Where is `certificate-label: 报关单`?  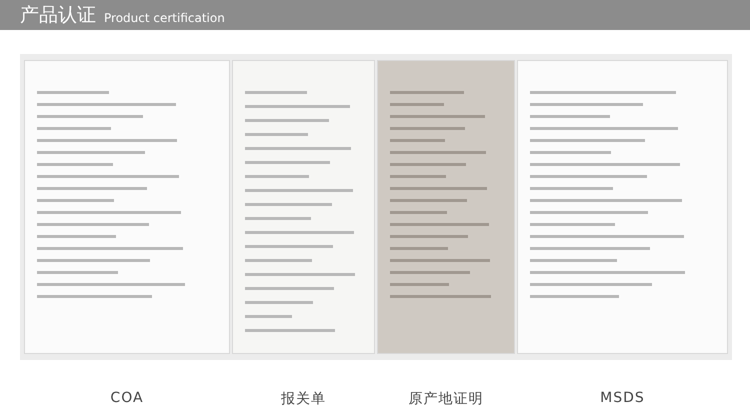 certificate-label: 报关单 is located at coordinates (303, 398).